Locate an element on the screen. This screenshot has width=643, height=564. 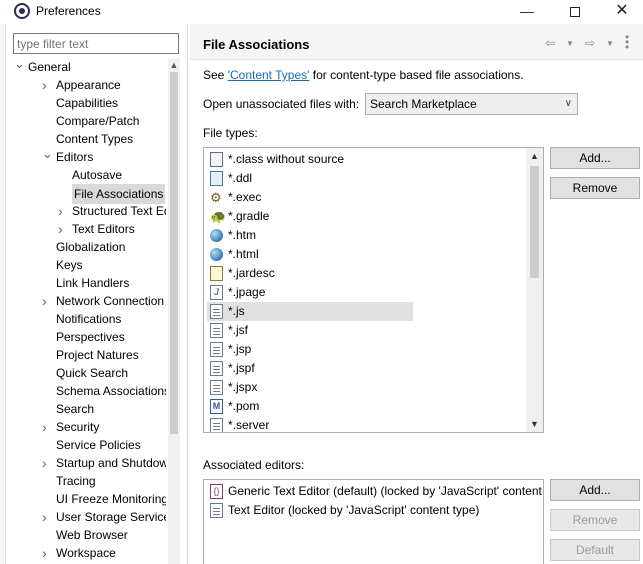
tree-item-label: General is located at coordinates (49, 67).